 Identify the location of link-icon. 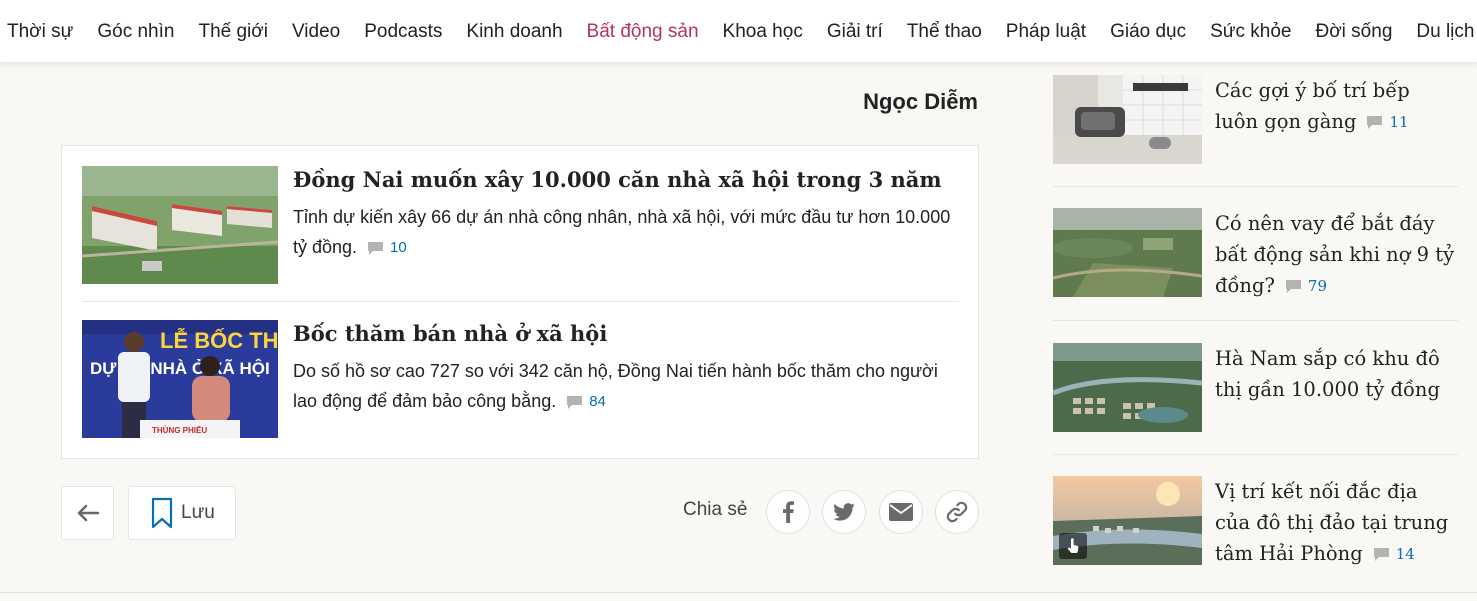
(957, 512).